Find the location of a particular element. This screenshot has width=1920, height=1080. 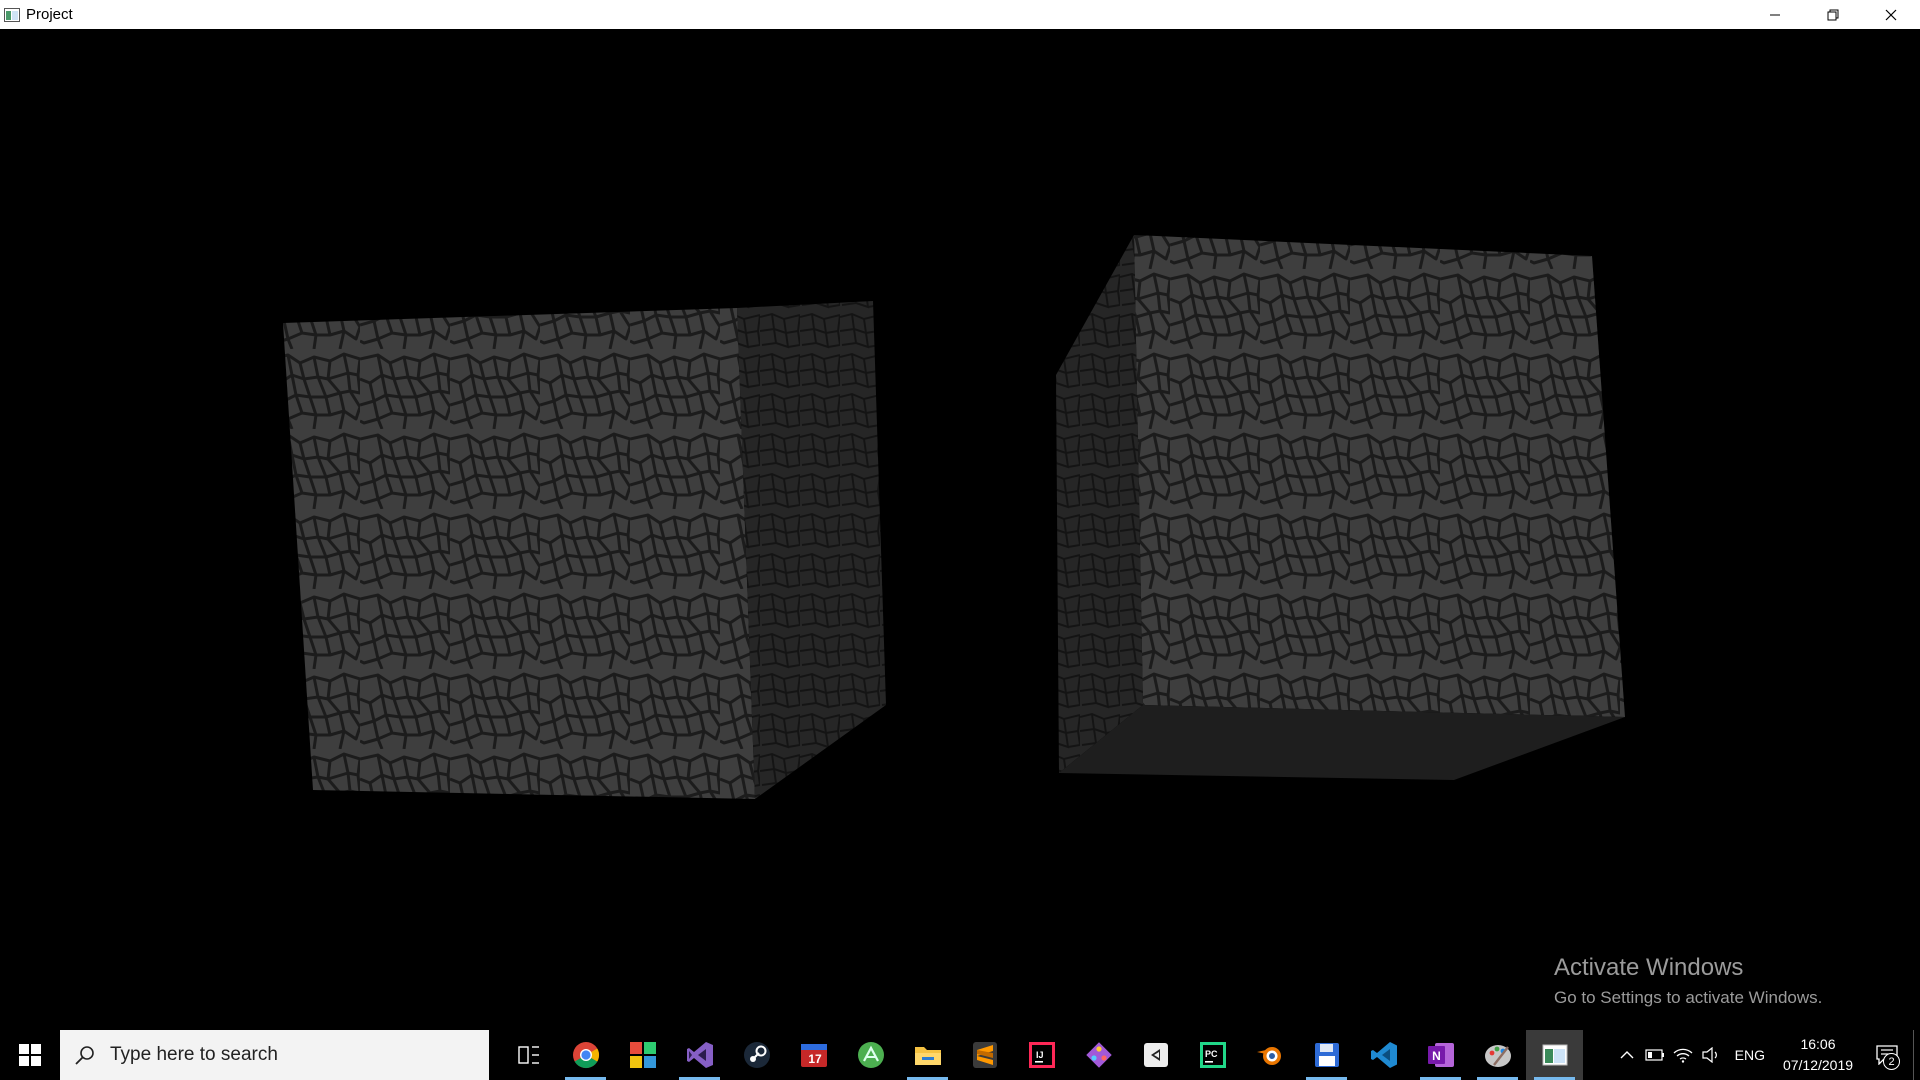

taskbar-app-visual-studio is located at coordinates (699, 1055).